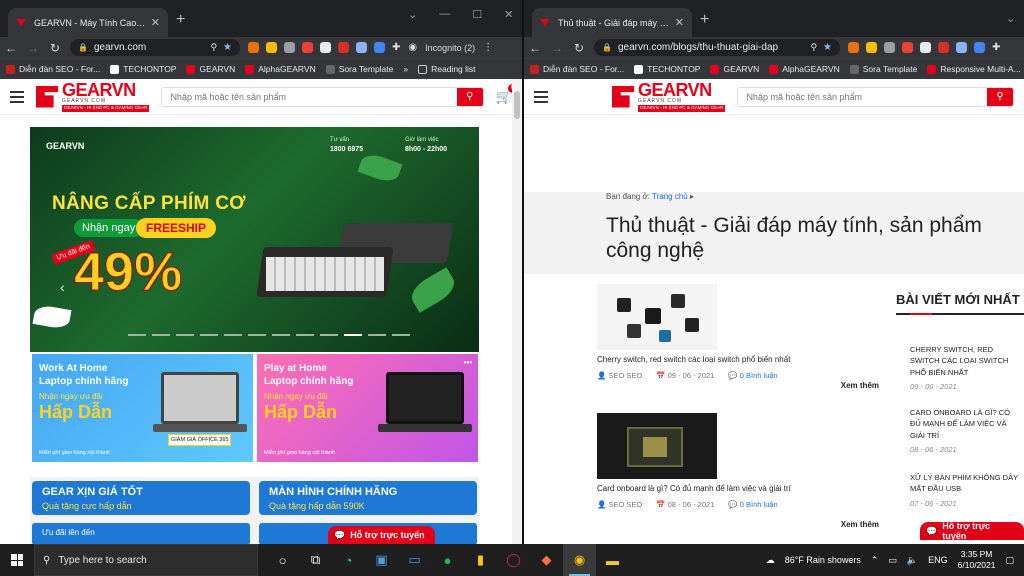 Image resolution: width=1024 pixels, height=576 pixels. Describe the element at coordinates (447, 560) in the screenshot. I see `spotify-icon: ●` at that location.